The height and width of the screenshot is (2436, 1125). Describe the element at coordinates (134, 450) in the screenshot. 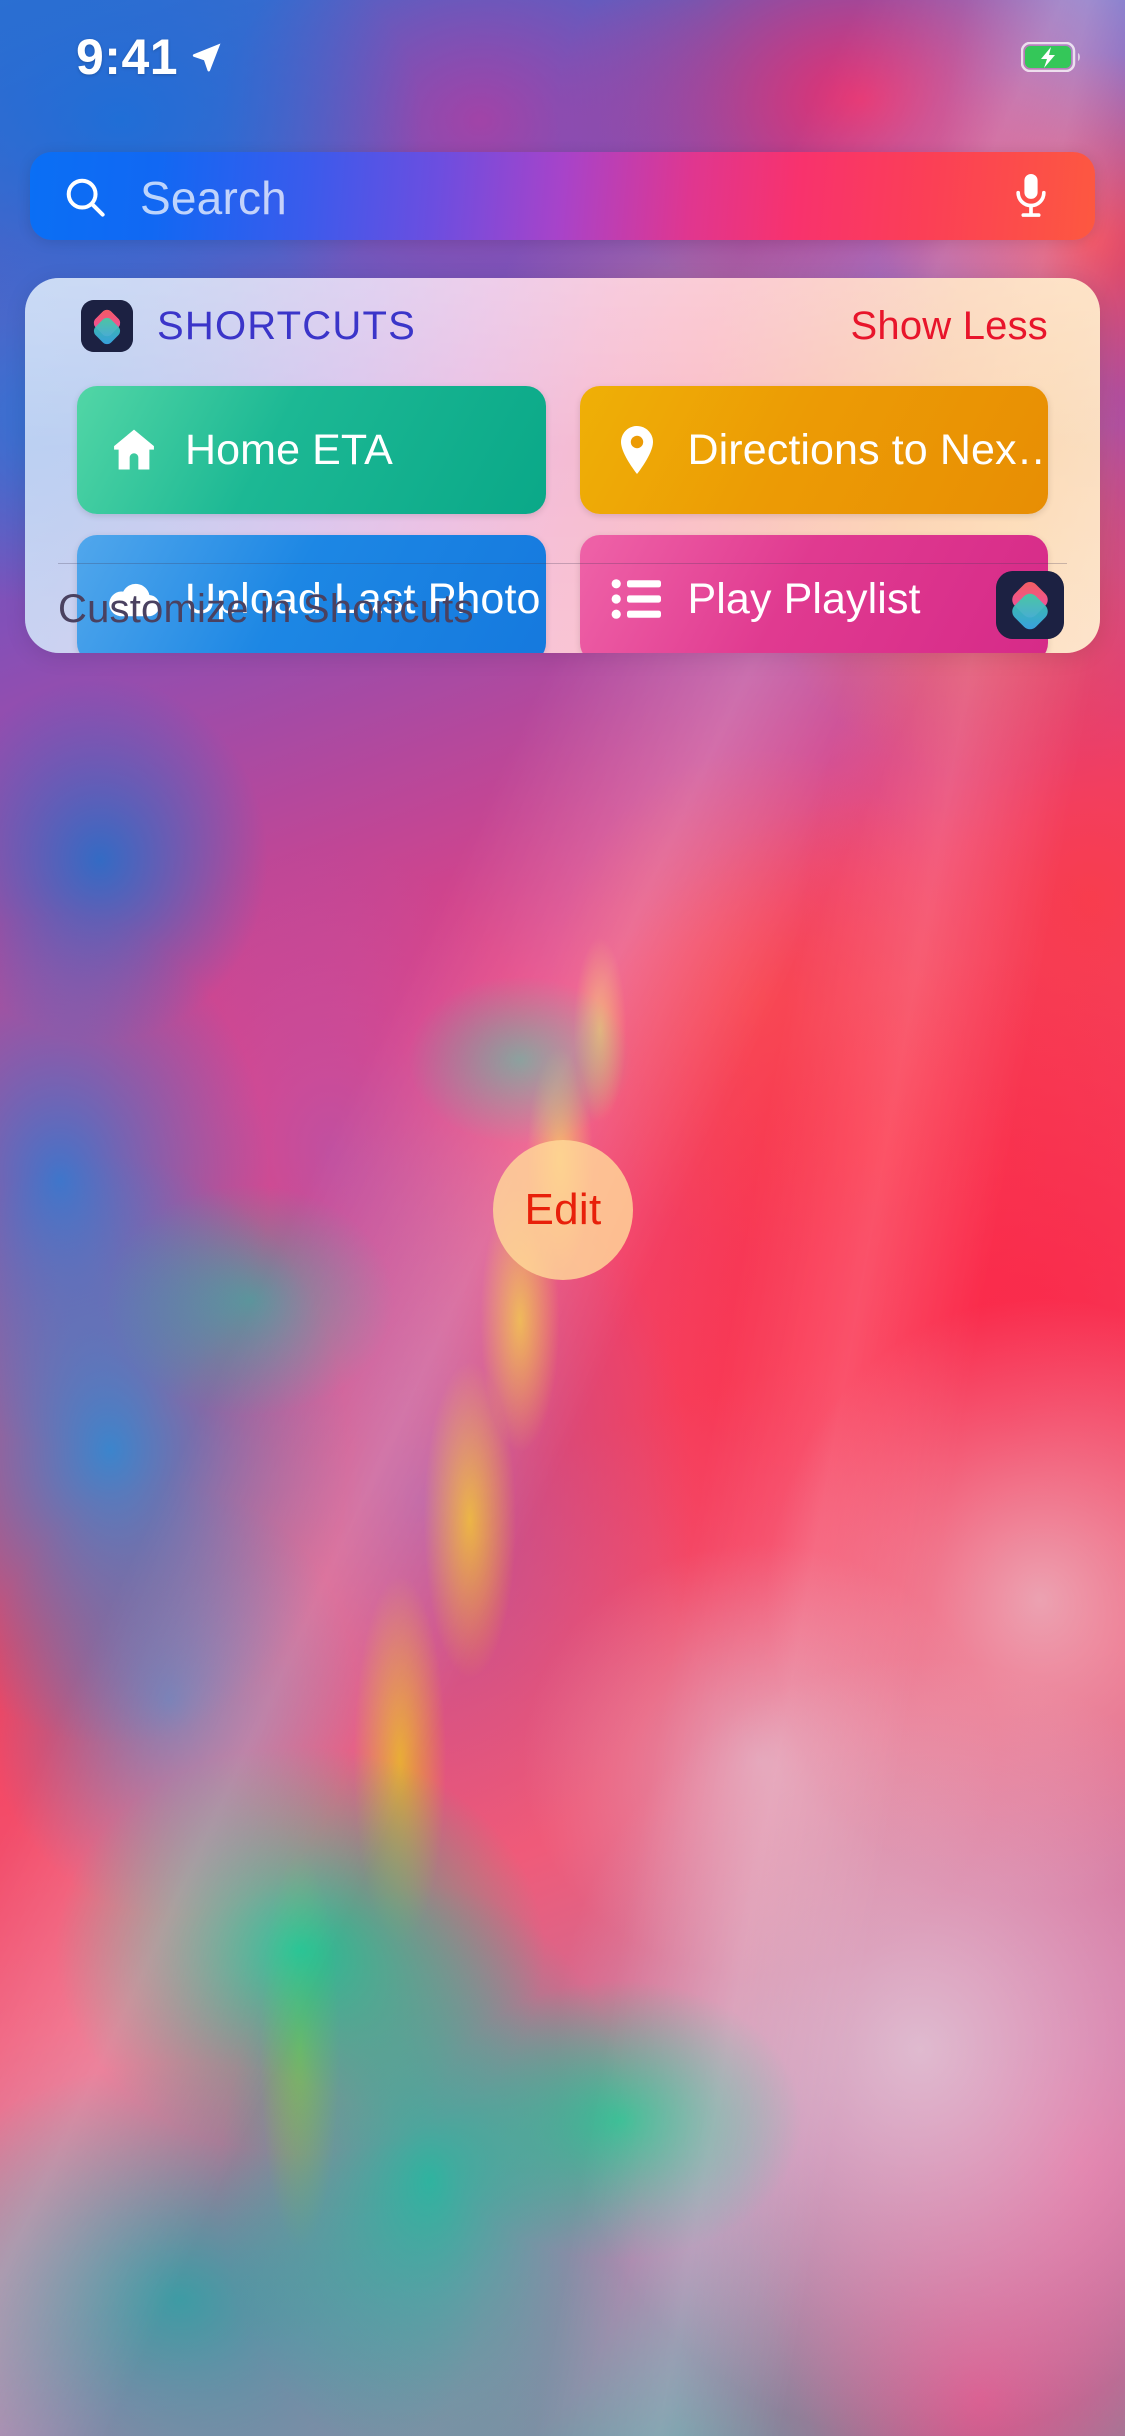

I see `house-icon` at that location.